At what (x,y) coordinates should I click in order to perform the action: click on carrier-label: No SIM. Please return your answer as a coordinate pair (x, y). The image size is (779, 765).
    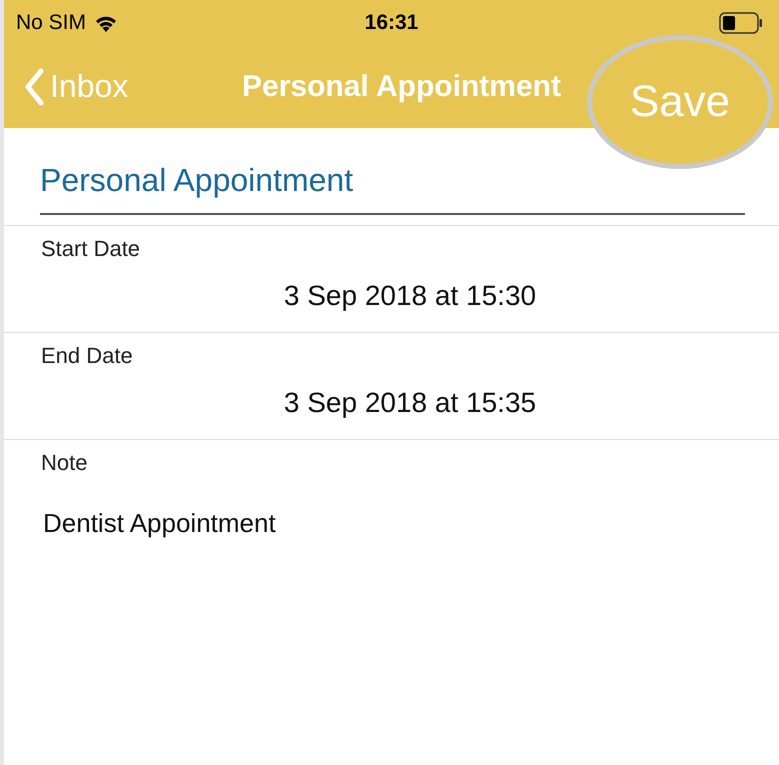
    Looking at the image, I should click on (51, 22).